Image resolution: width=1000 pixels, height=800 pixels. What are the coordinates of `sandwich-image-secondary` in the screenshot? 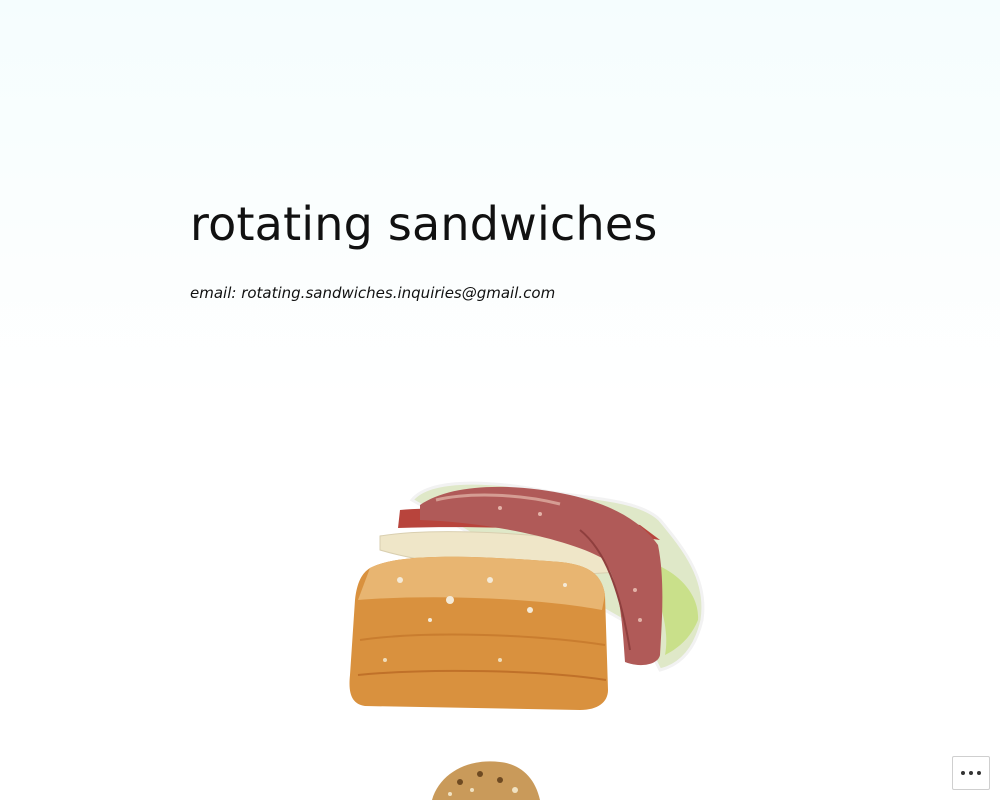 It's located at (486, 780).